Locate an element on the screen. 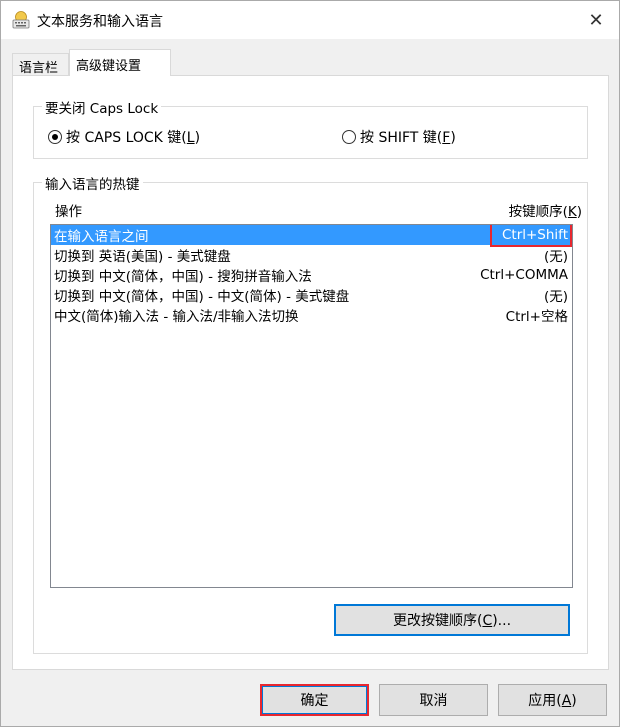 This screenshot has width=620, height=727. close-icon: ✕ is located at coordinates (596, 20).